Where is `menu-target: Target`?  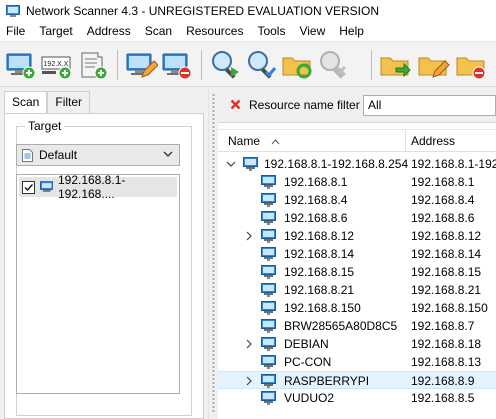
menu-target: Target is located at coordinates (55, 31).